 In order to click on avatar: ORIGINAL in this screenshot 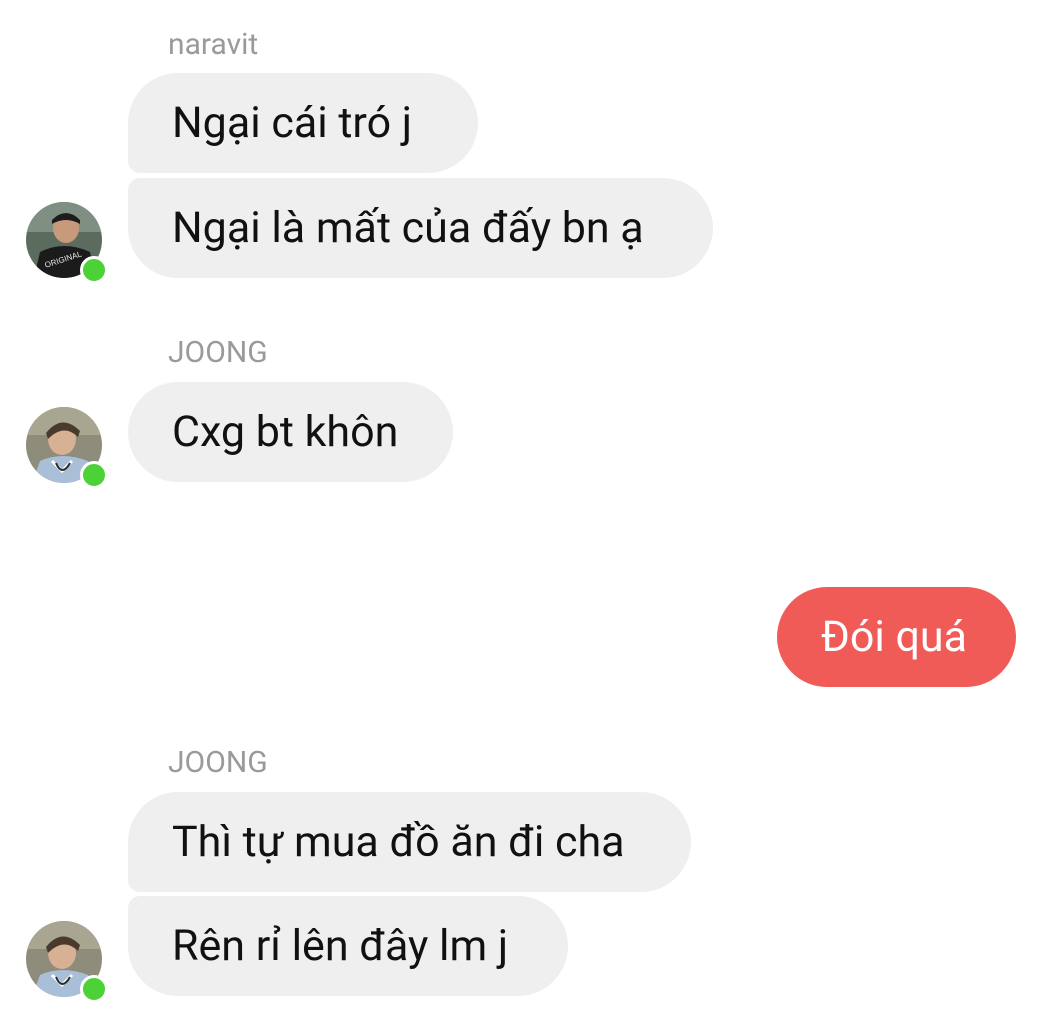, I will do `click(67, 243)`.